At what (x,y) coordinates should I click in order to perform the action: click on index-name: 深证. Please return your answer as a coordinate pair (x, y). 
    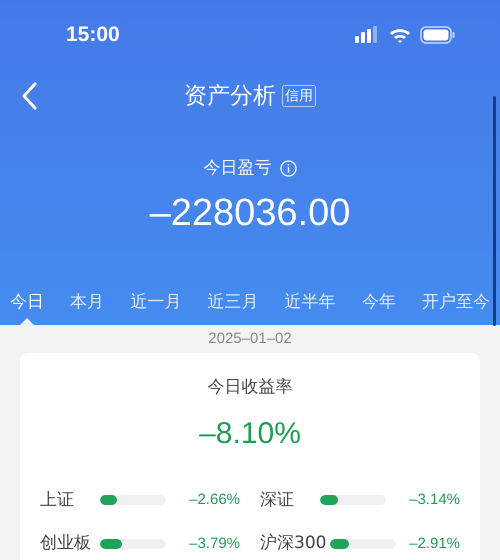
    Looking at the image, I should click on (277, 500).